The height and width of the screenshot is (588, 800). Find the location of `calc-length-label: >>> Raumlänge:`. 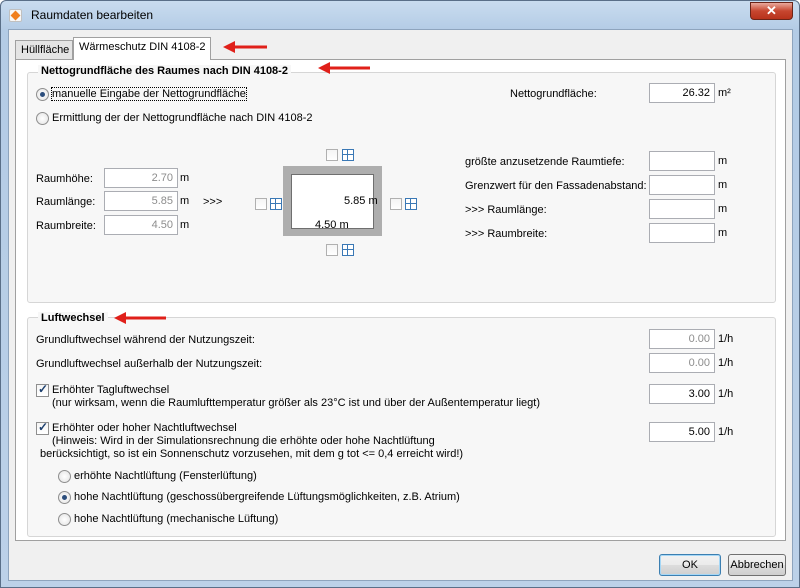

calc-length-label: >>> Raumlänge: is located at coordinates (506, 210).